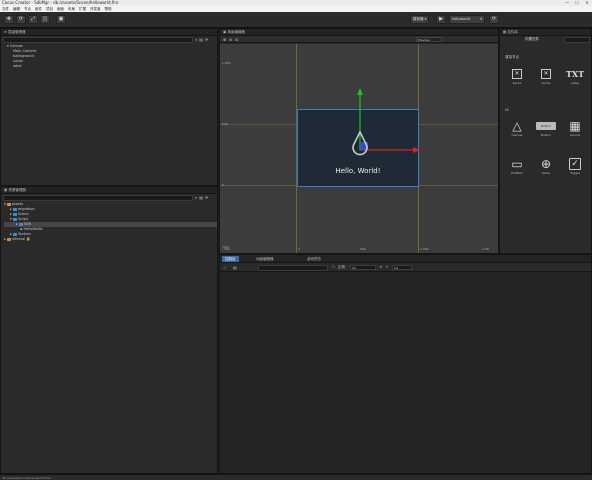 The width and height of the screenshot is (592, 480). What do you see at coordinates (235, 267) in the screenshot?
I see `filter-icon: ▤` at bounding box center [235, 267].